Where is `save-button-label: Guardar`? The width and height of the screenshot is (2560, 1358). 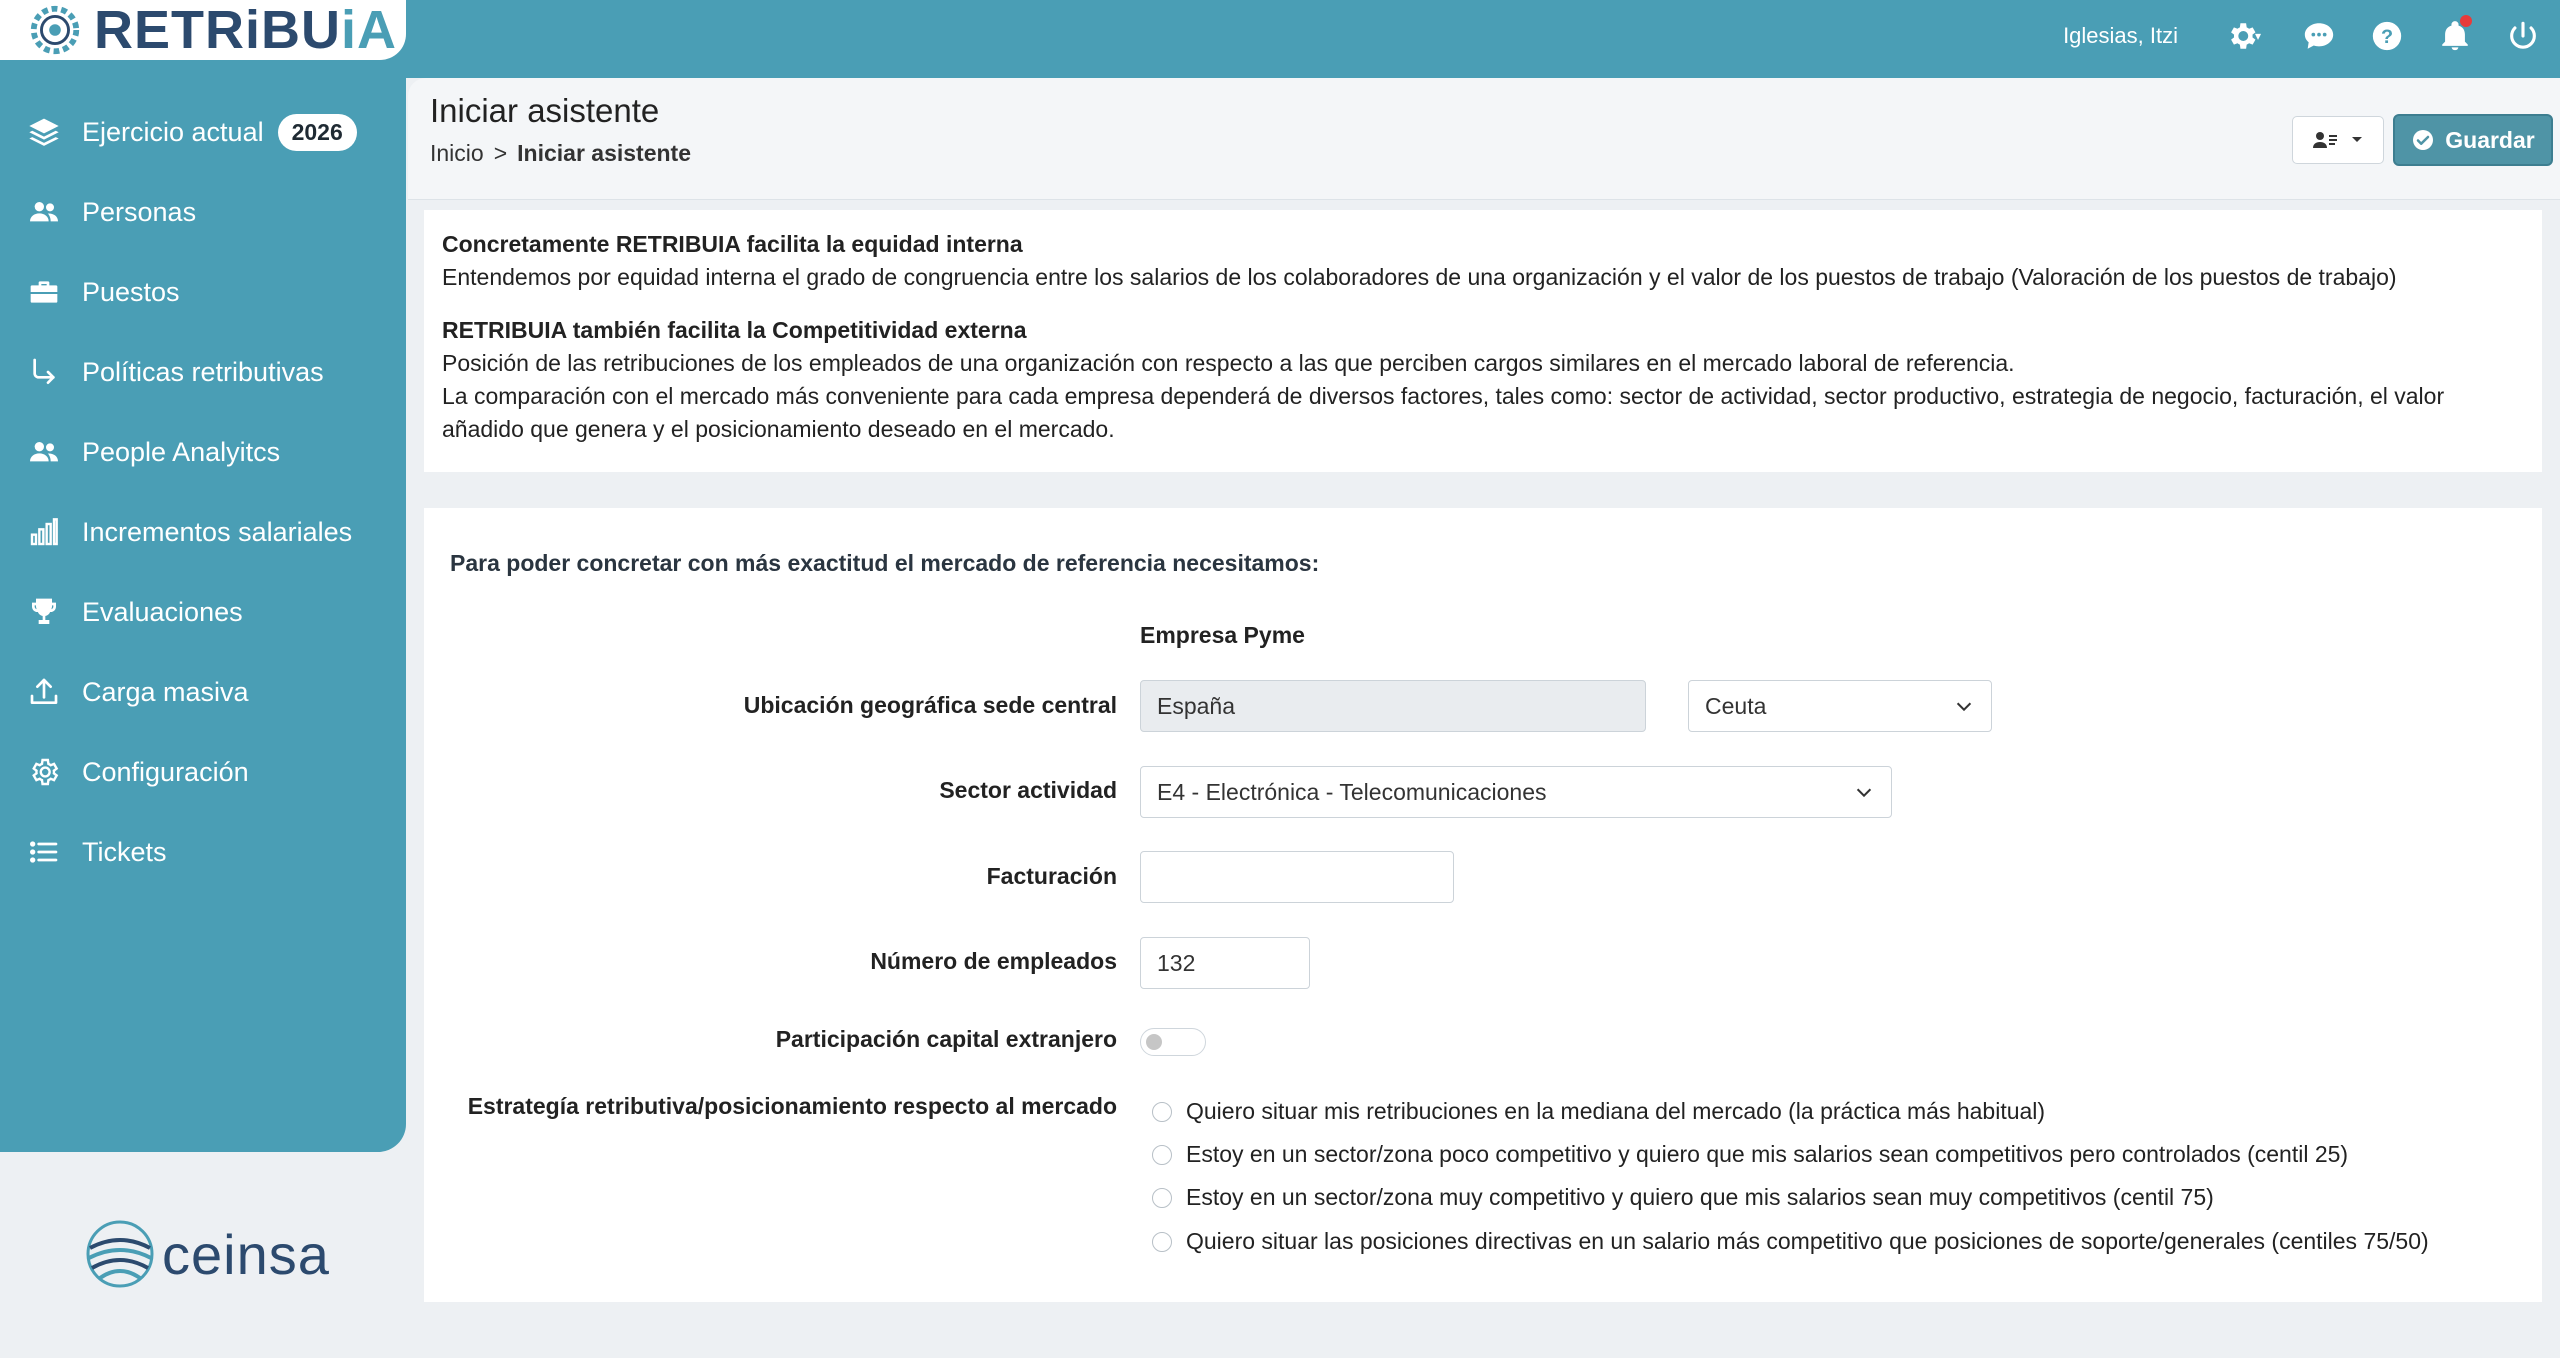
save-button-label: Guardar is located at coordinates (2490, 139).